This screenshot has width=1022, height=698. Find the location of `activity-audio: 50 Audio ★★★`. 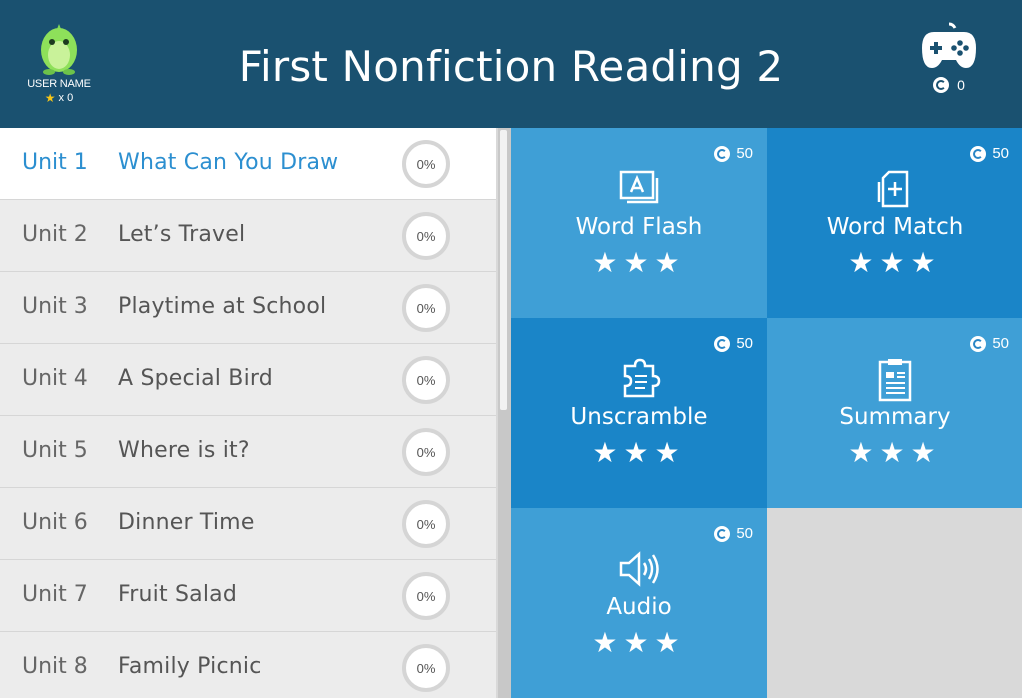

activity-audio: 50 Audio ★★★ is located at coordinates (639, 603).